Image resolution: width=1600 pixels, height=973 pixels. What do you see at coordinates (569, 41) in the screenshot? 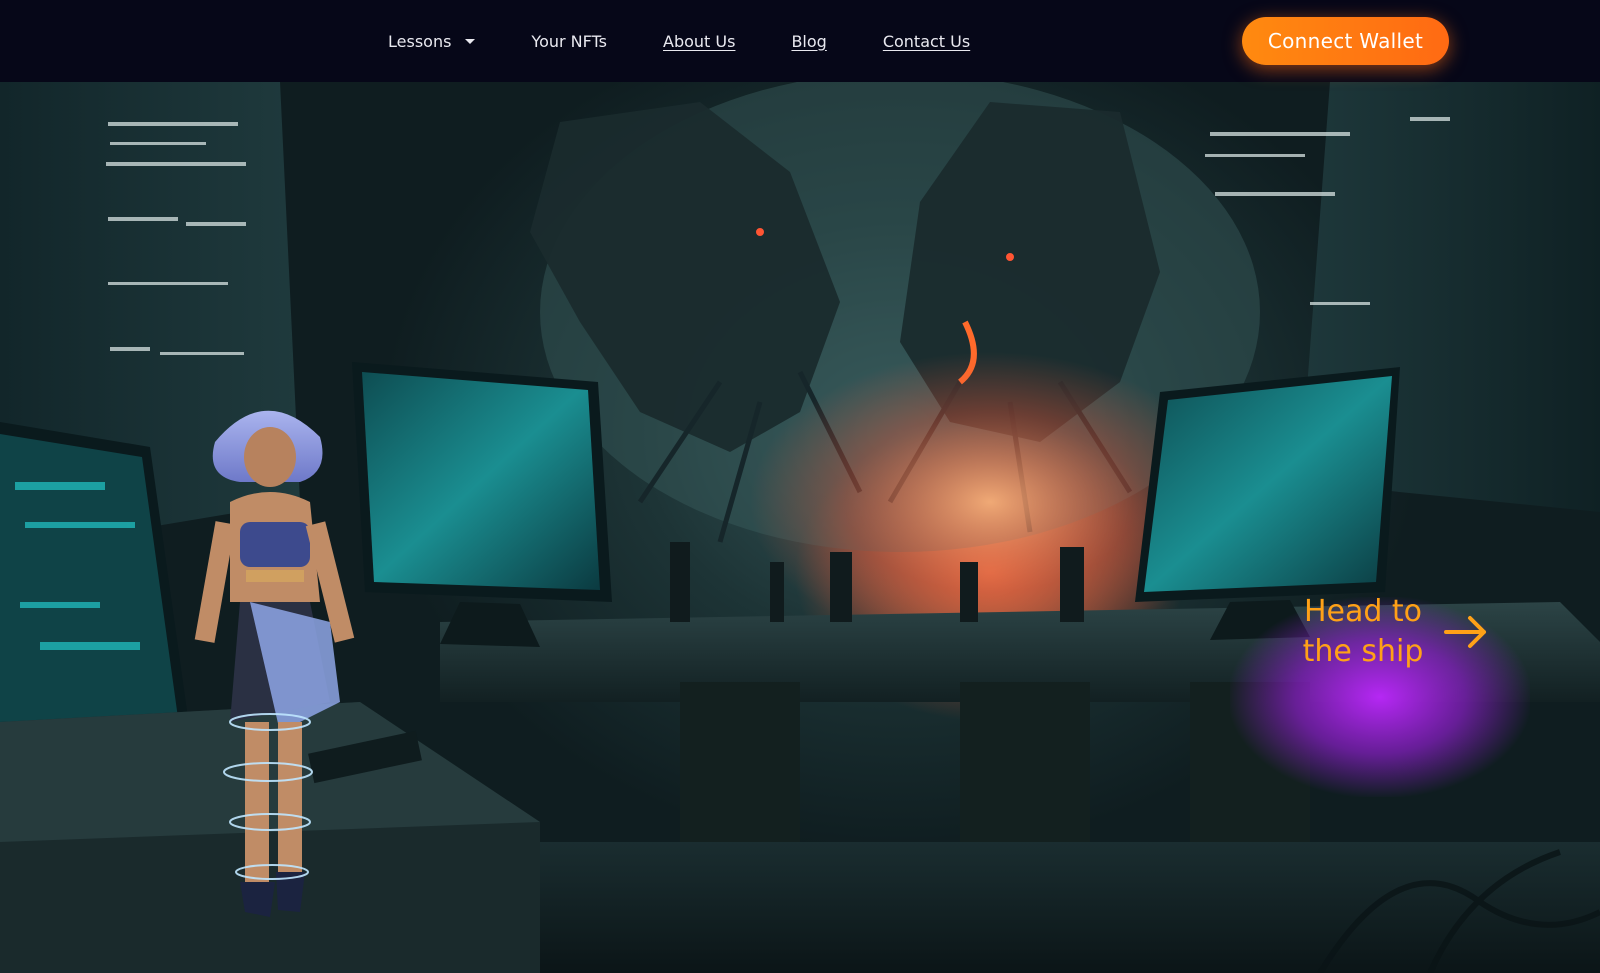
I see `nav-link-your-nfts: Your NFTs` at bounding box center [569, 41].